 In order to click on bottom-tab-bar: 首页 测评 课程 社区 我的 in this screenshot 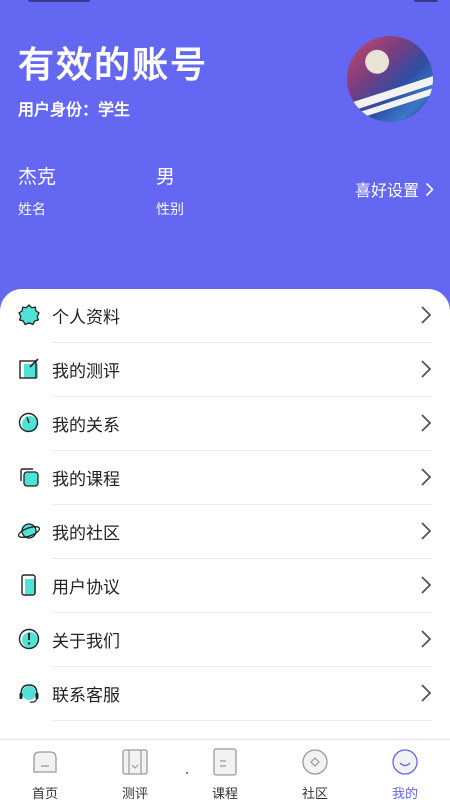, I will do `click(225, 769)`.